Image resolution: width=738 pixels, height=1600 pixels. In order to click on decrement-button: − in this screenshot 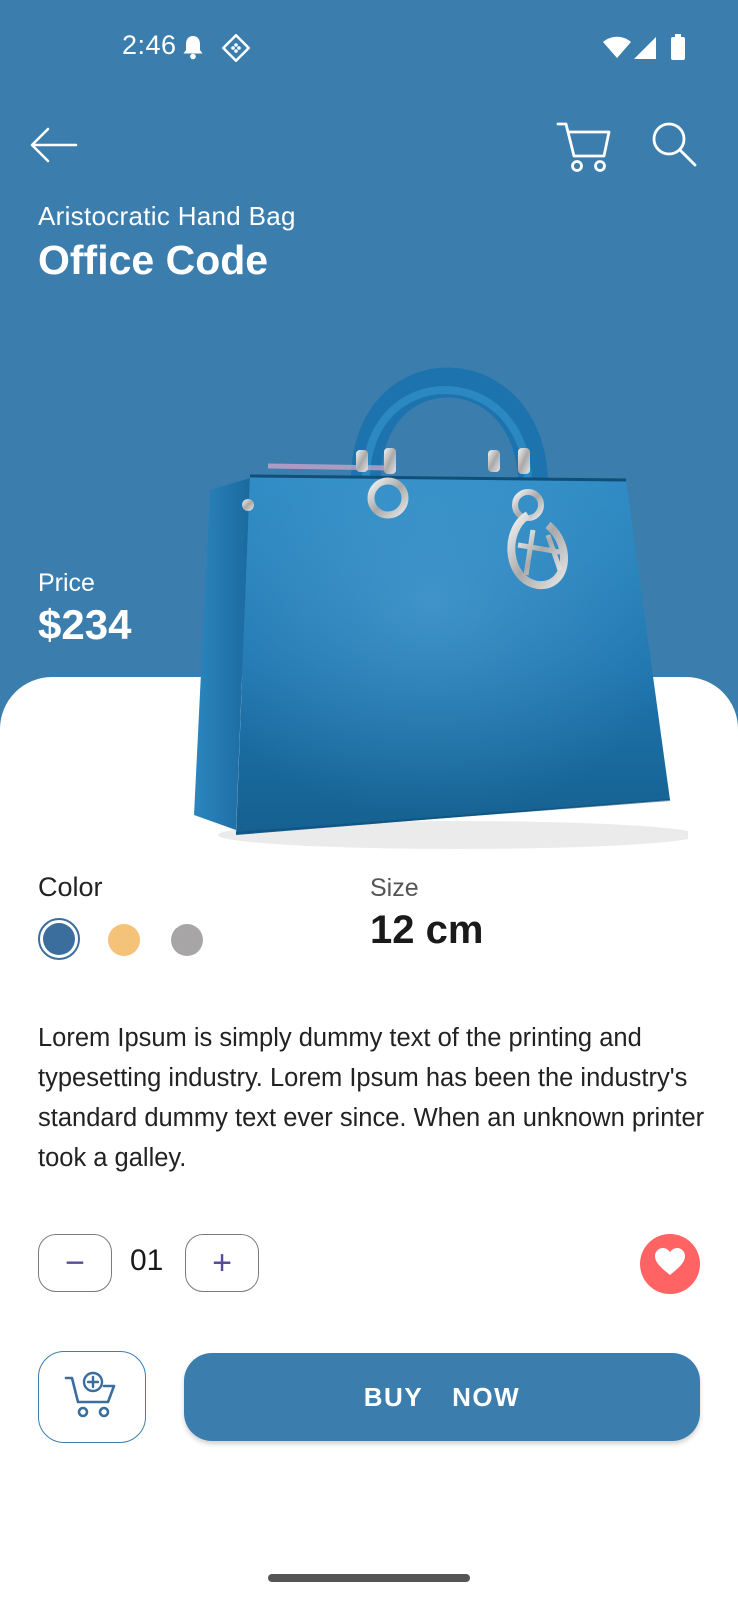, I will do `click(75, 1263)`.